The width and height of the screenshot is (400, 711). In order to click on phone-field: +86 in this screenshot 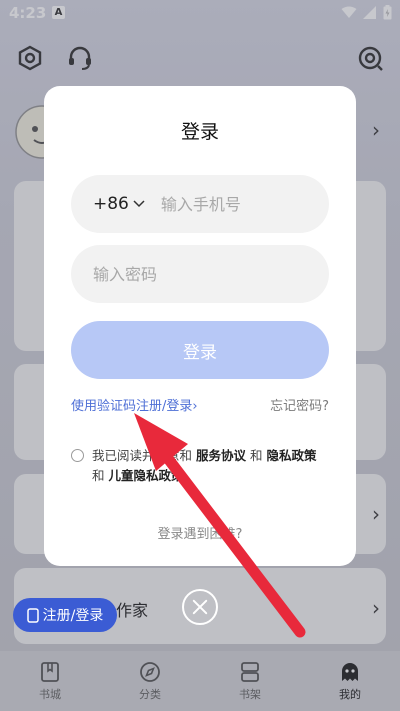, I will do `click(200, 204)`.